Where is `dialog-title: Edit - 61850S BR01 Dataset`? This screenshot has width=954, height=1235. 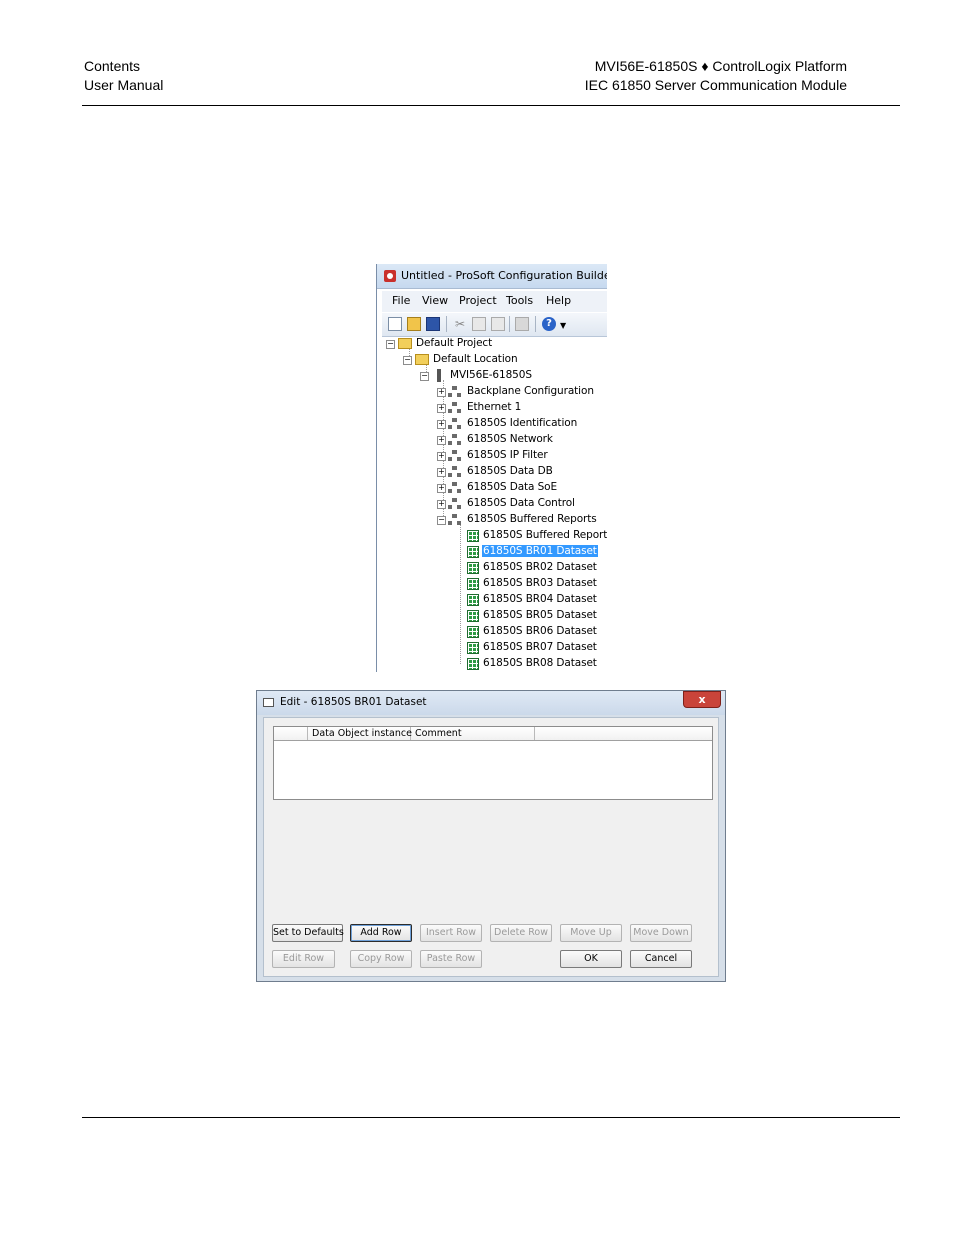 dialog-title: Edit - 61850S BR01 Dataset is located at coordinates (353, 702).